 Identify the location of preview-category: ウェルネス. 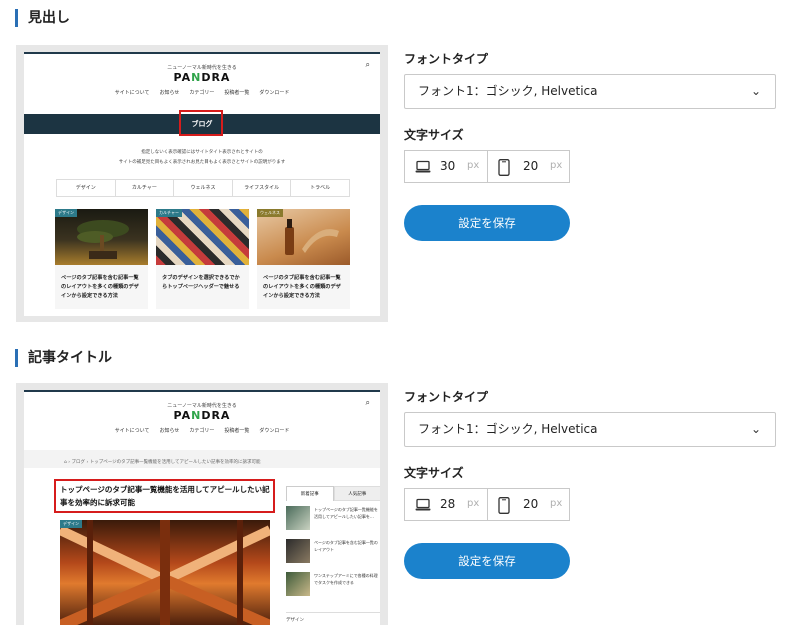
(203, 188).